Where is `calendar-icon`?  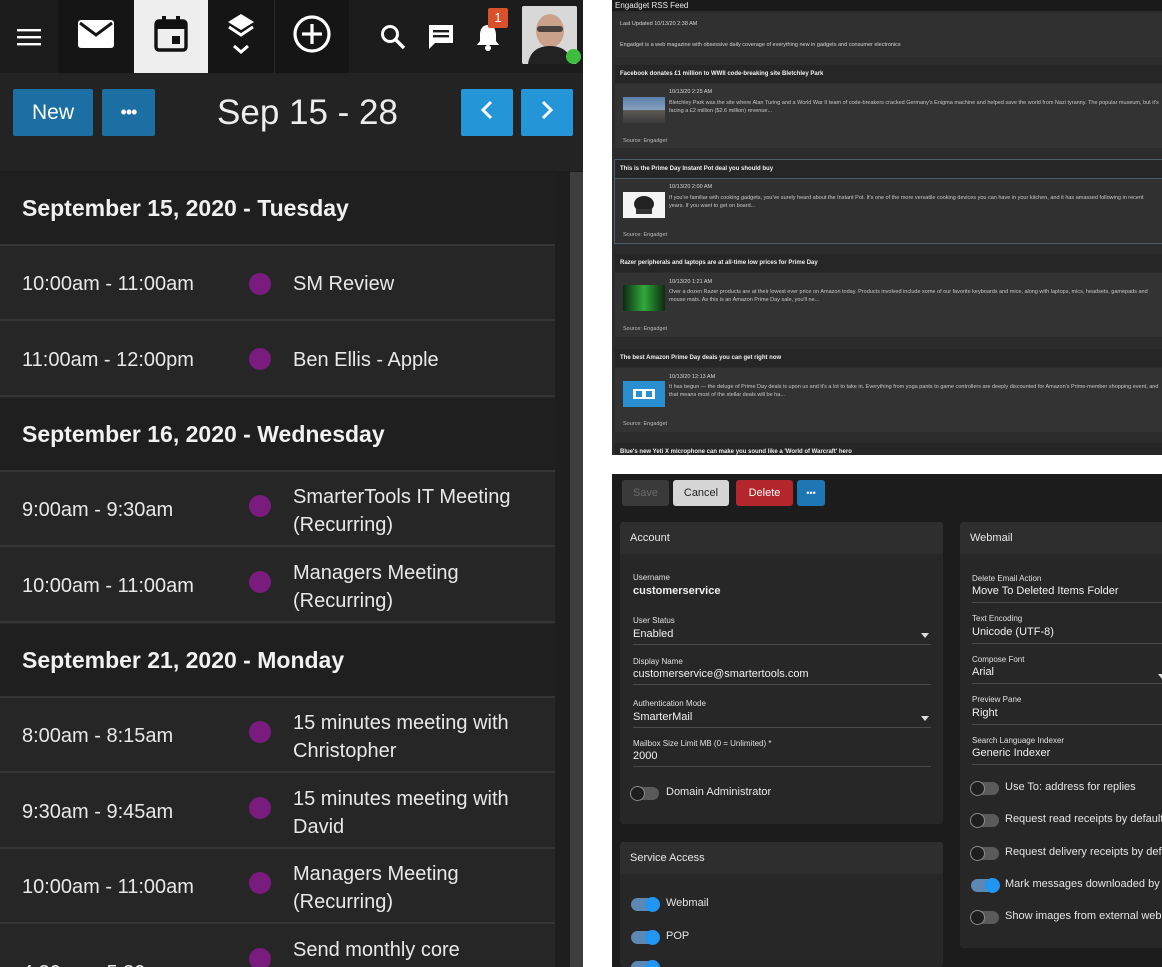
calendar-icon is located at coordinates (171, 36).